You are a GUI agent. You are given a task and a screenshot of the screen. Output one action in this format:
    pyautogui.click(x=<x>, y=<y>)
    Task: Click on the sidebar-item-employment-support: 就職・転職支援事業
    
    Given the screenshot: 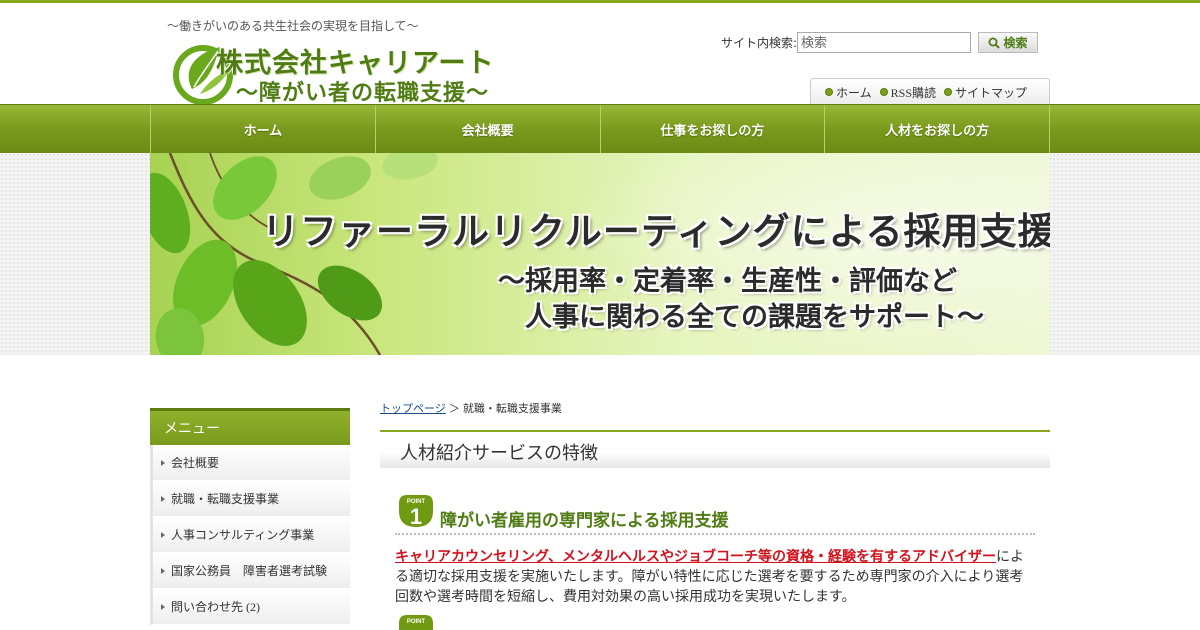 What is the action you would take?
    pyautogui.click(x=250, y=499)
    